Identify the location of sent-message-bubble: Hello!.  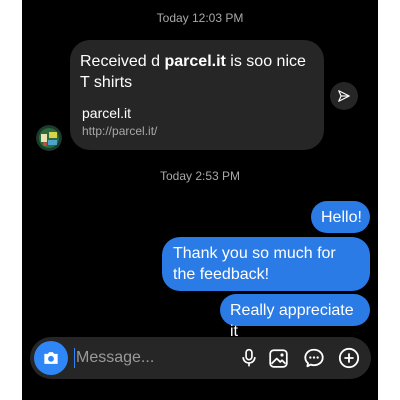
(340, 217).